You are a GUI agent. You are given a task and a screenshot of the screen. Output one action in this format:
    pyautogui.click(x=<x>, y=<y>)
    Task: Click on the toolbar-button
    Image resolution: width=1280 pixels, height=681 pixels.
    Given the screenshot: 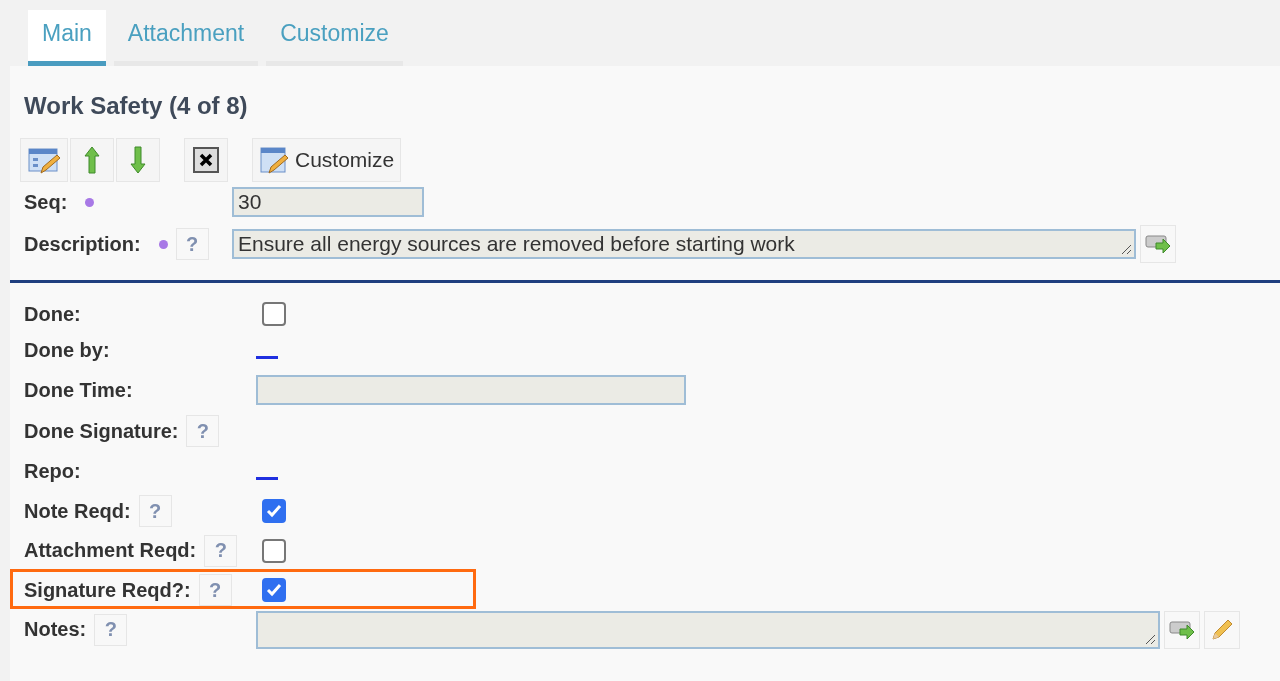 What is the action you would take?
    pyautogui.click(x=206, y=160)
    